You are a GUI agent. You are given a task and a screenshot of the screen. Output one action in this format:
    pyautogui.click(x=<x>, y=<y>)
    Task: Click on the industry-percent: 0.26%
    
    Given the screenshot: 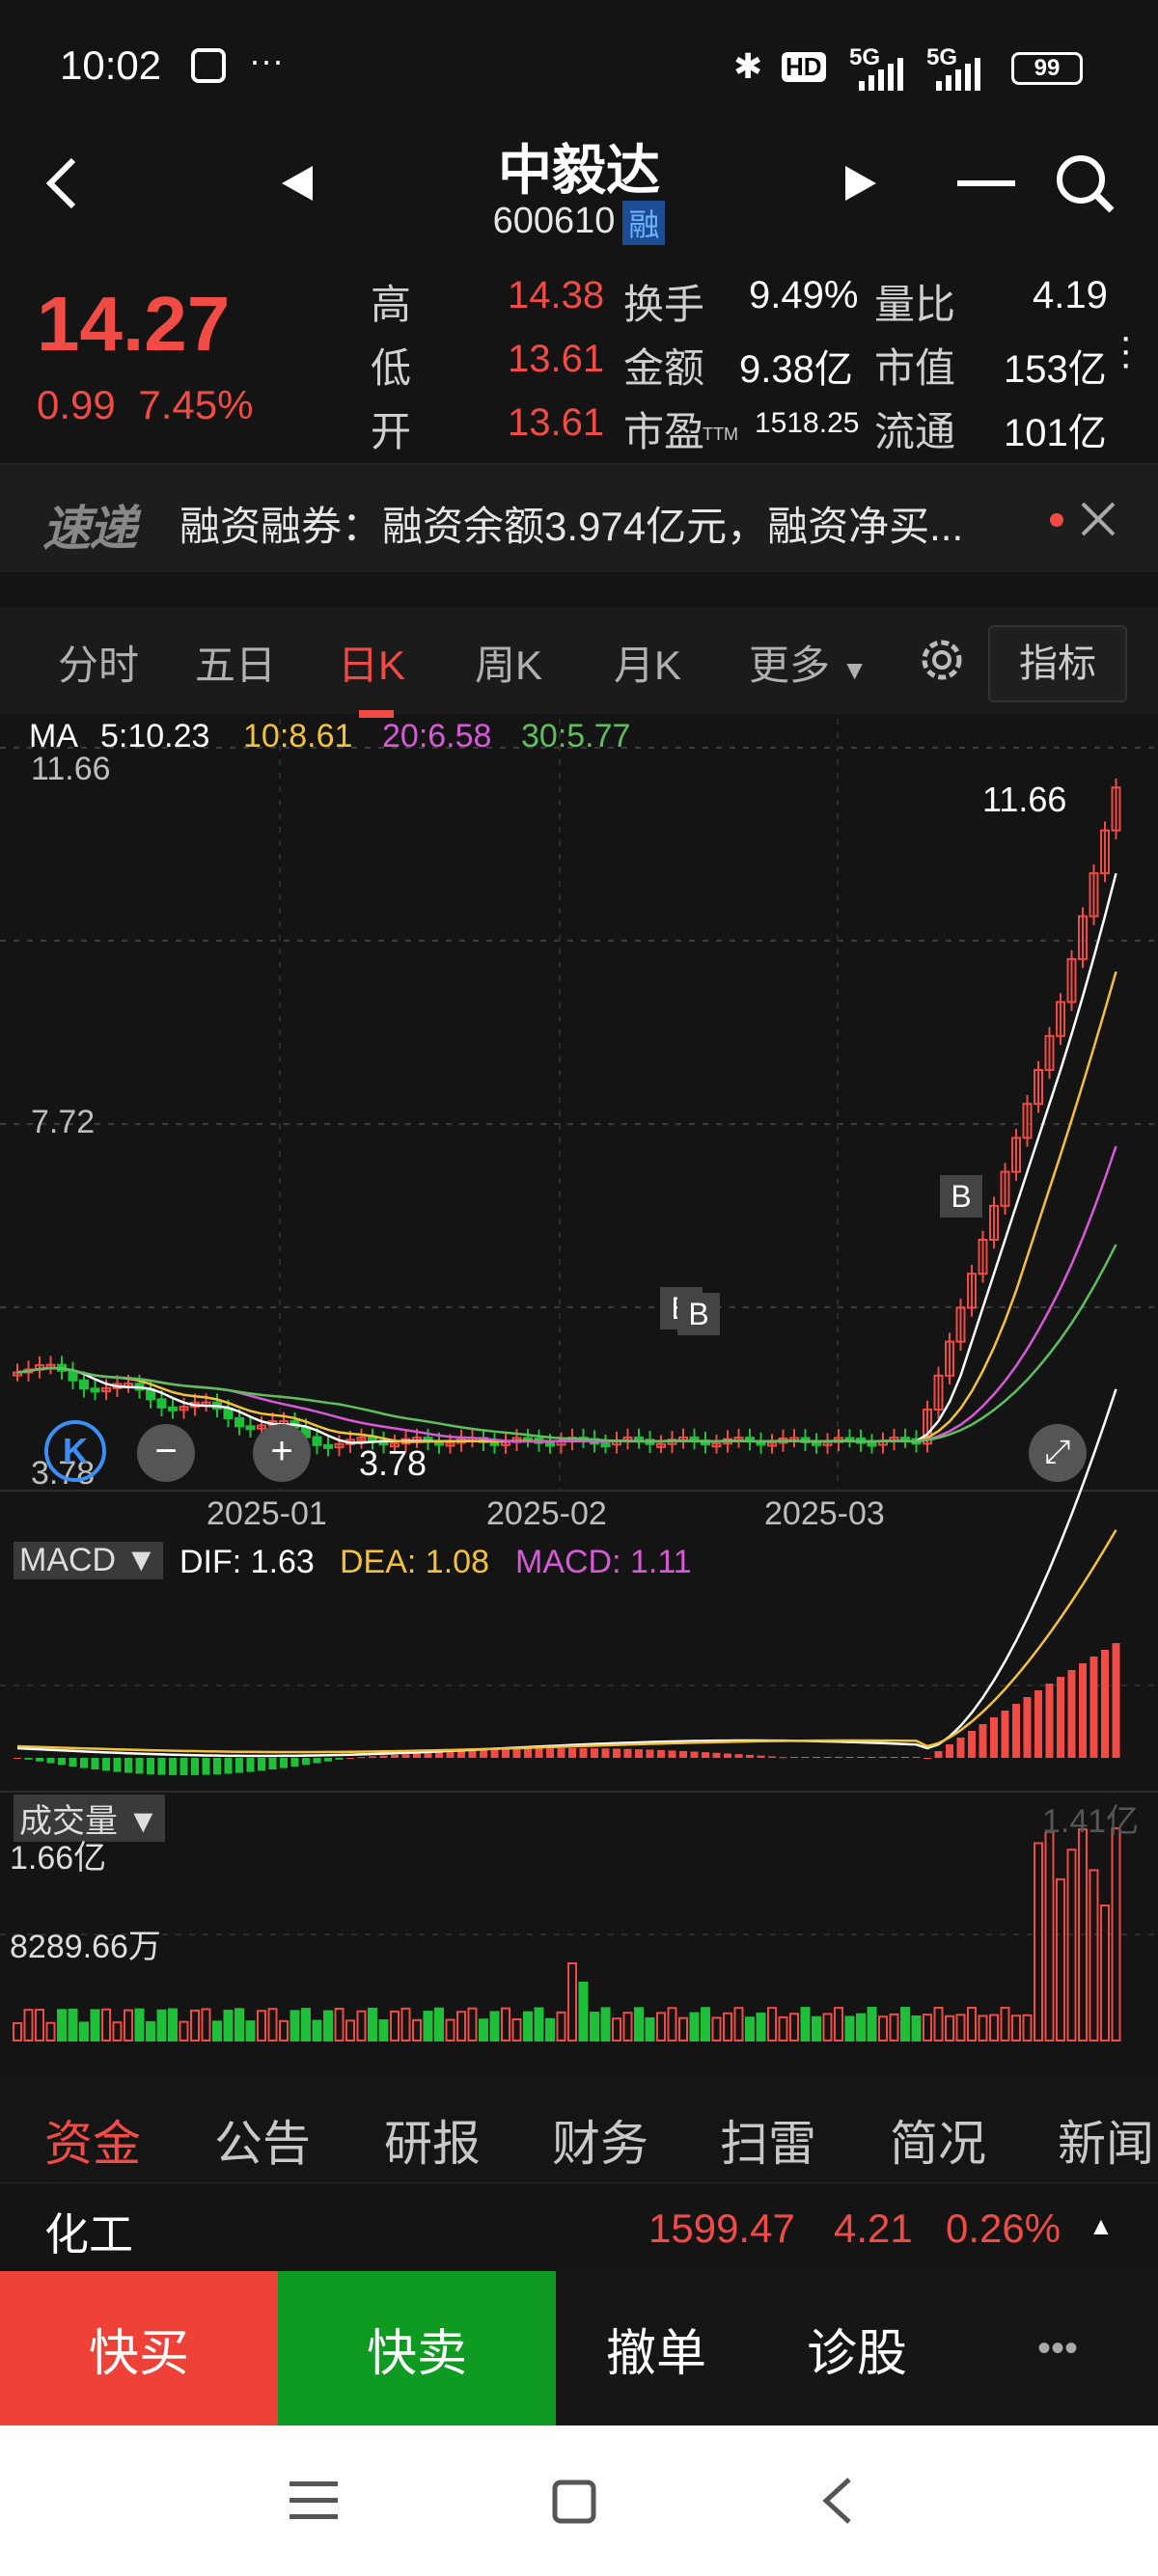 What is the action you would take?
    pyautogui.click(x=1004, y=2228)
    